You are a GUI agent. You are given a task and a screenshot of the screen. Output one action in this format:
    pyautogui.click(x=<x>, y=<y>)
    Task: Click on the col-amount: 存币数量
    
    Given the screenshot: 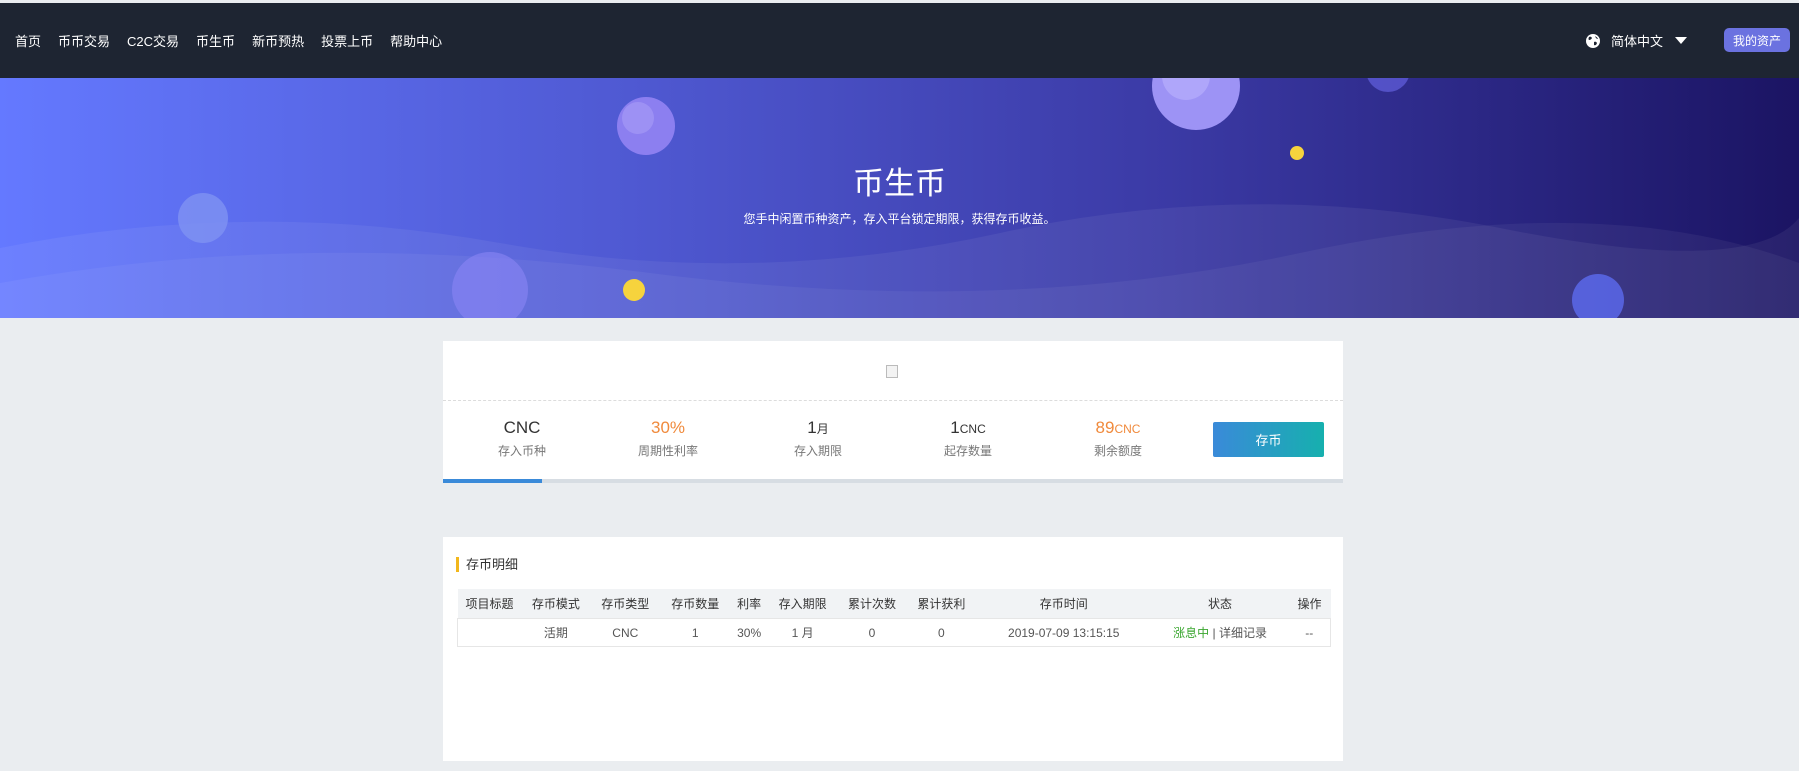 What is the action you would take?
    pyautogui.click(x=695, y=604)
    